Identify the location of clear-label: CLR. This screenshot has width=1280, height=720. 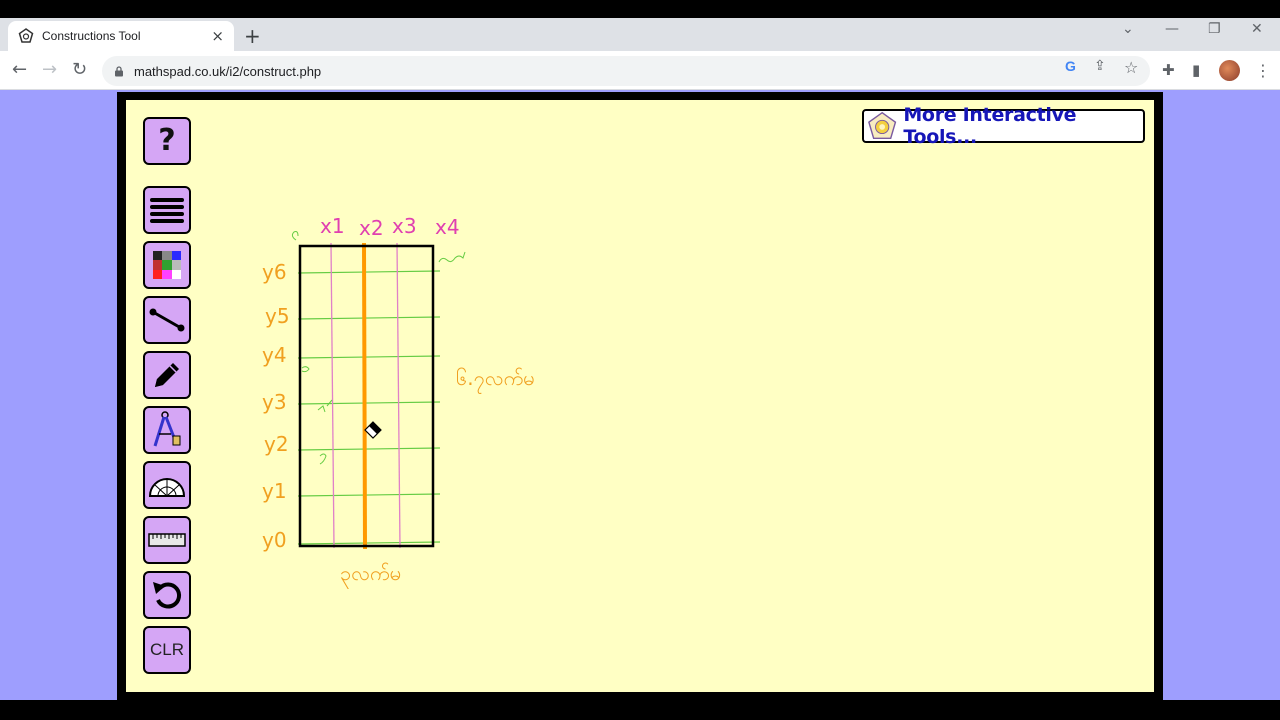
(166, 649).